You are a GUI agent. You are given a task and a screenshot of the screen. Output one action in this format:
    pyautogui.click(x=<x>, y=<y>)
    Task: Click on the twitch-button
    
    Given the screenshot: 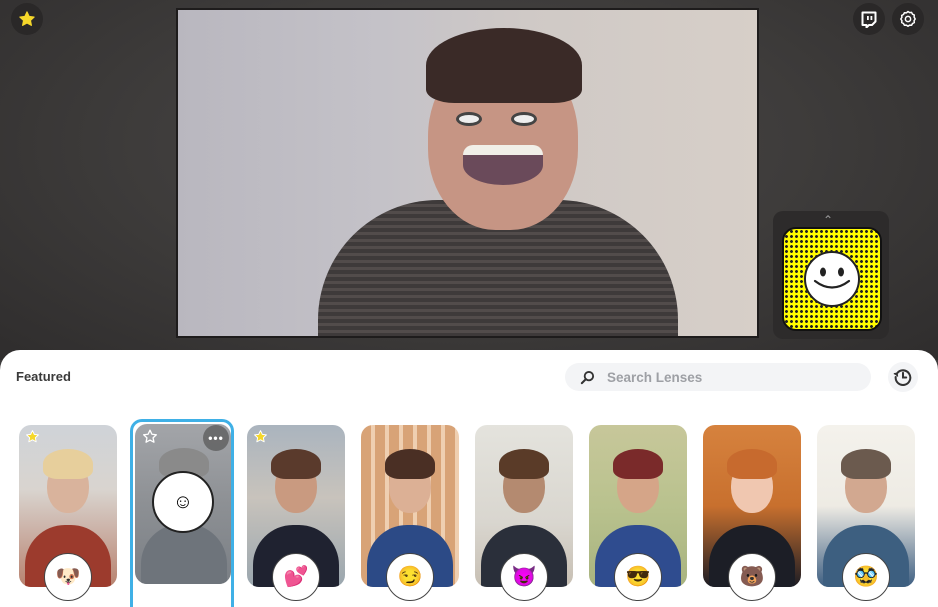 What is the action you would take?
    pyautogui.click(x=869, y=19)
    